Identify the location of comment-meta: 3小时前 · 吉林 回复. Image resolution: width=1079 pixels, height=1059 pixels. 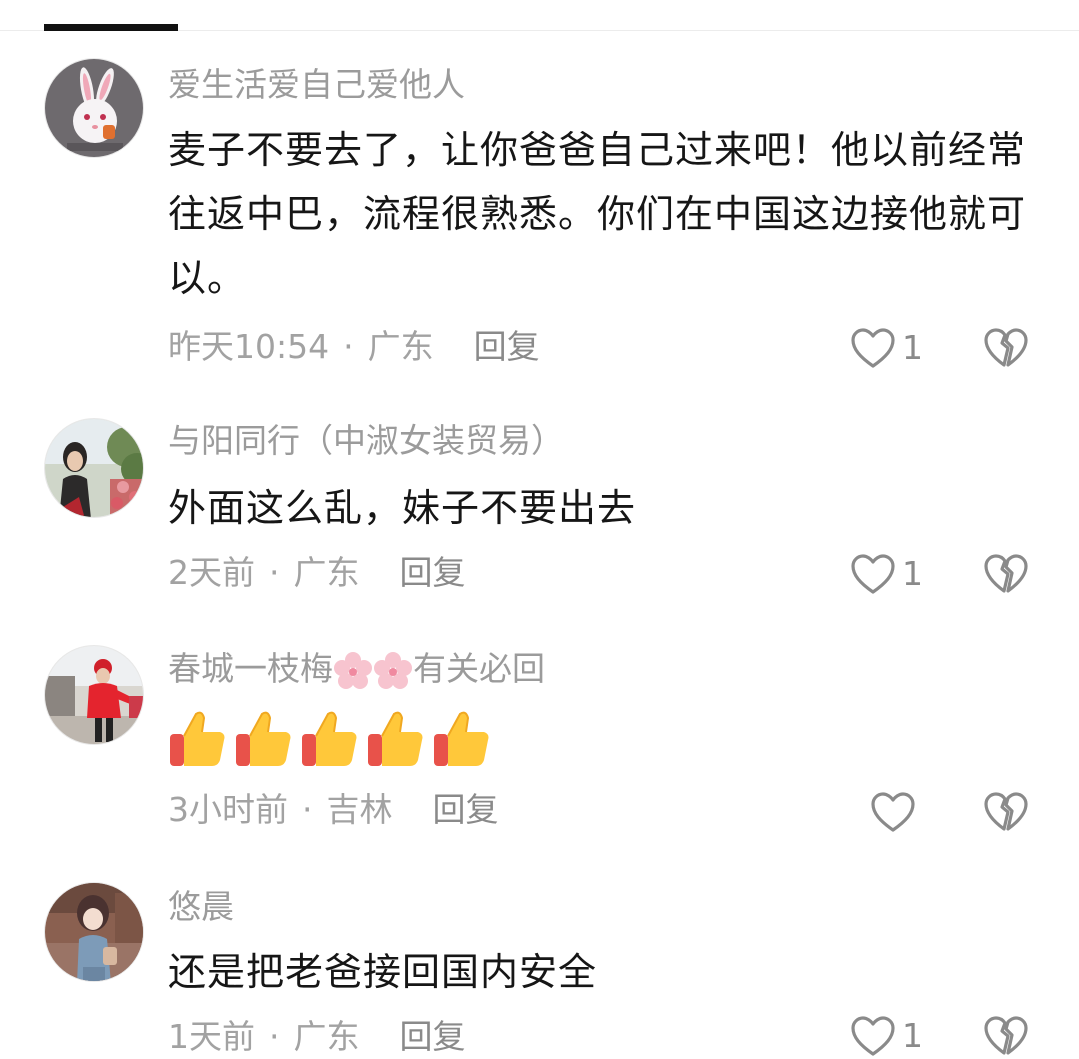
(333, 810).